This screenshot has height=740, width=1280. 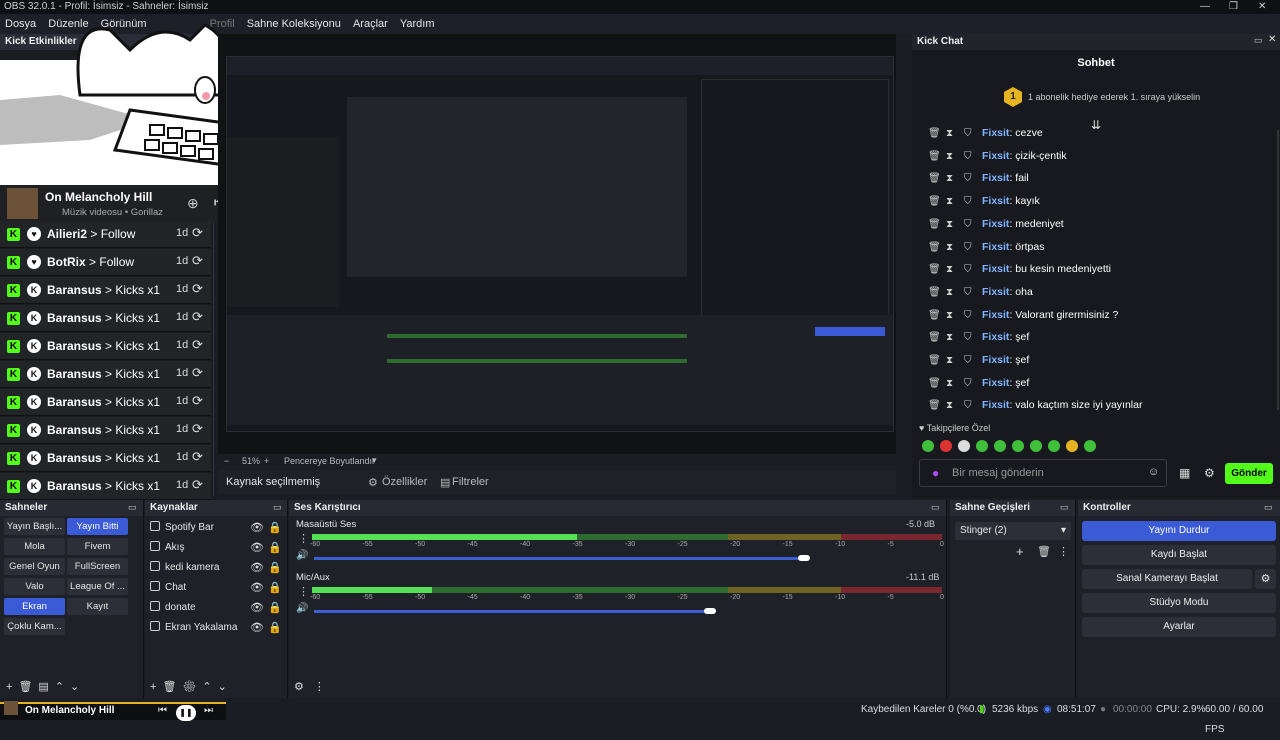 What do you see at coordinates (1167, 579) in the screenshot?
I see `virtual-camera-button: Sanal Kamerayı Başlat` at bounding box center [1167, 579].